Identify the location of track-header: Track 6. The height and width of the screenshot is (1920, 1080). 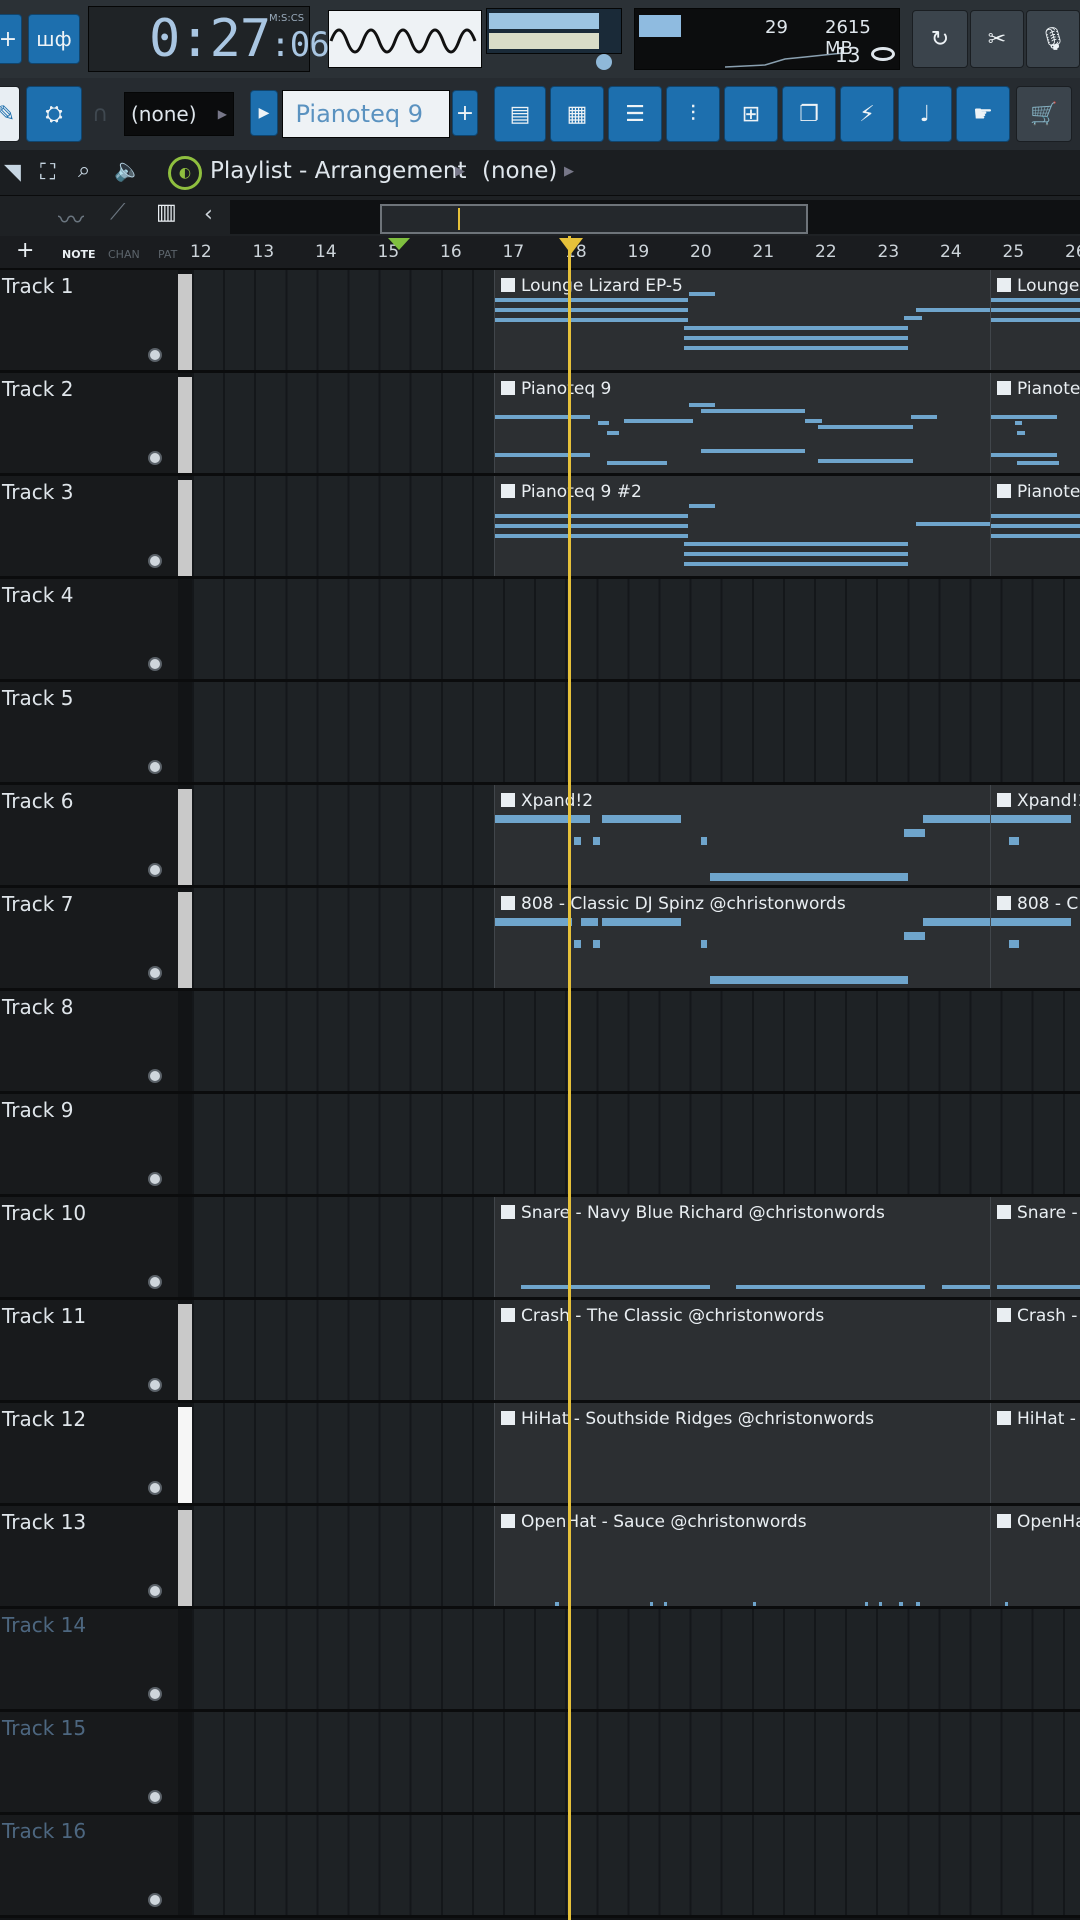
(89, 835).